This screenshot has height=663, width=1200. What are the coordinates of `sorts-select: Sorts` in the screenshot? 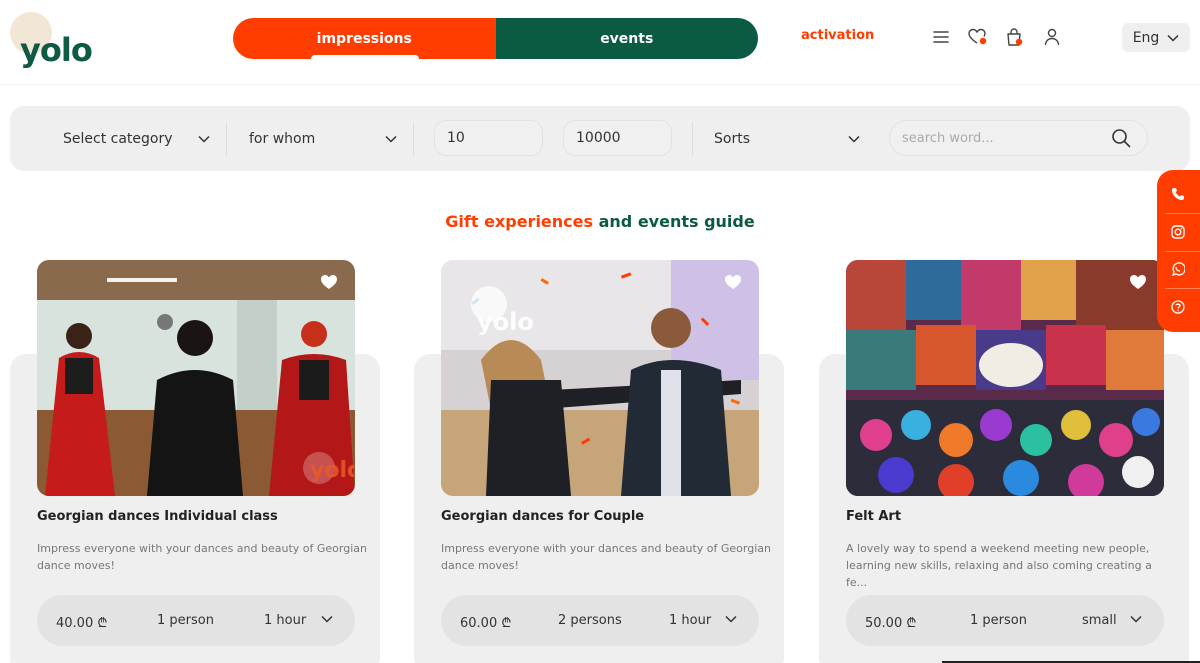 It's located at (787, 138).